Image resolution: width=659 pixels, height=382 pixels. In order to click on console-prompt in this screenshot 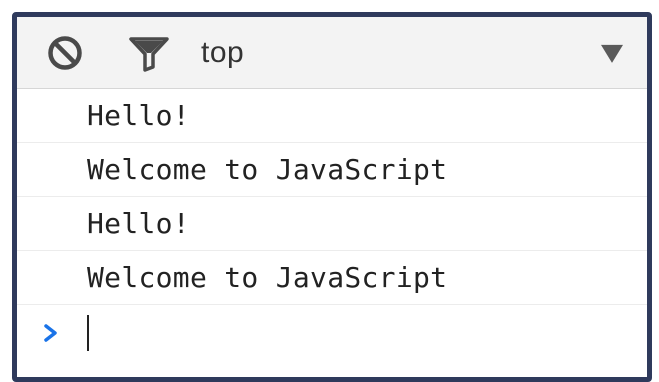, I will do `click(332, 333)`.